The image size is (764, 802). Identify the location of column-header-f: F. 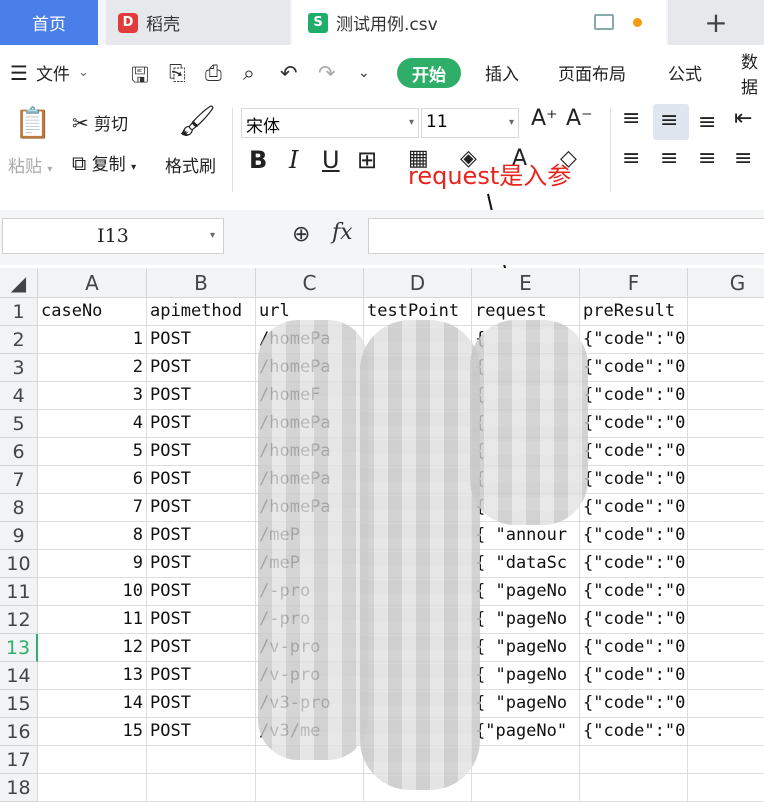
(634, 283).